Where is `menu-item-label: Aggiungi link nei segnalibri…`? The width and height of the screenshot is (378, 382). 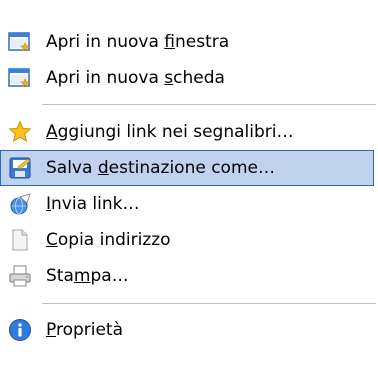
menu-item-label: Aggiungi link nei segnalibri… is located at coordinates (170, 132).